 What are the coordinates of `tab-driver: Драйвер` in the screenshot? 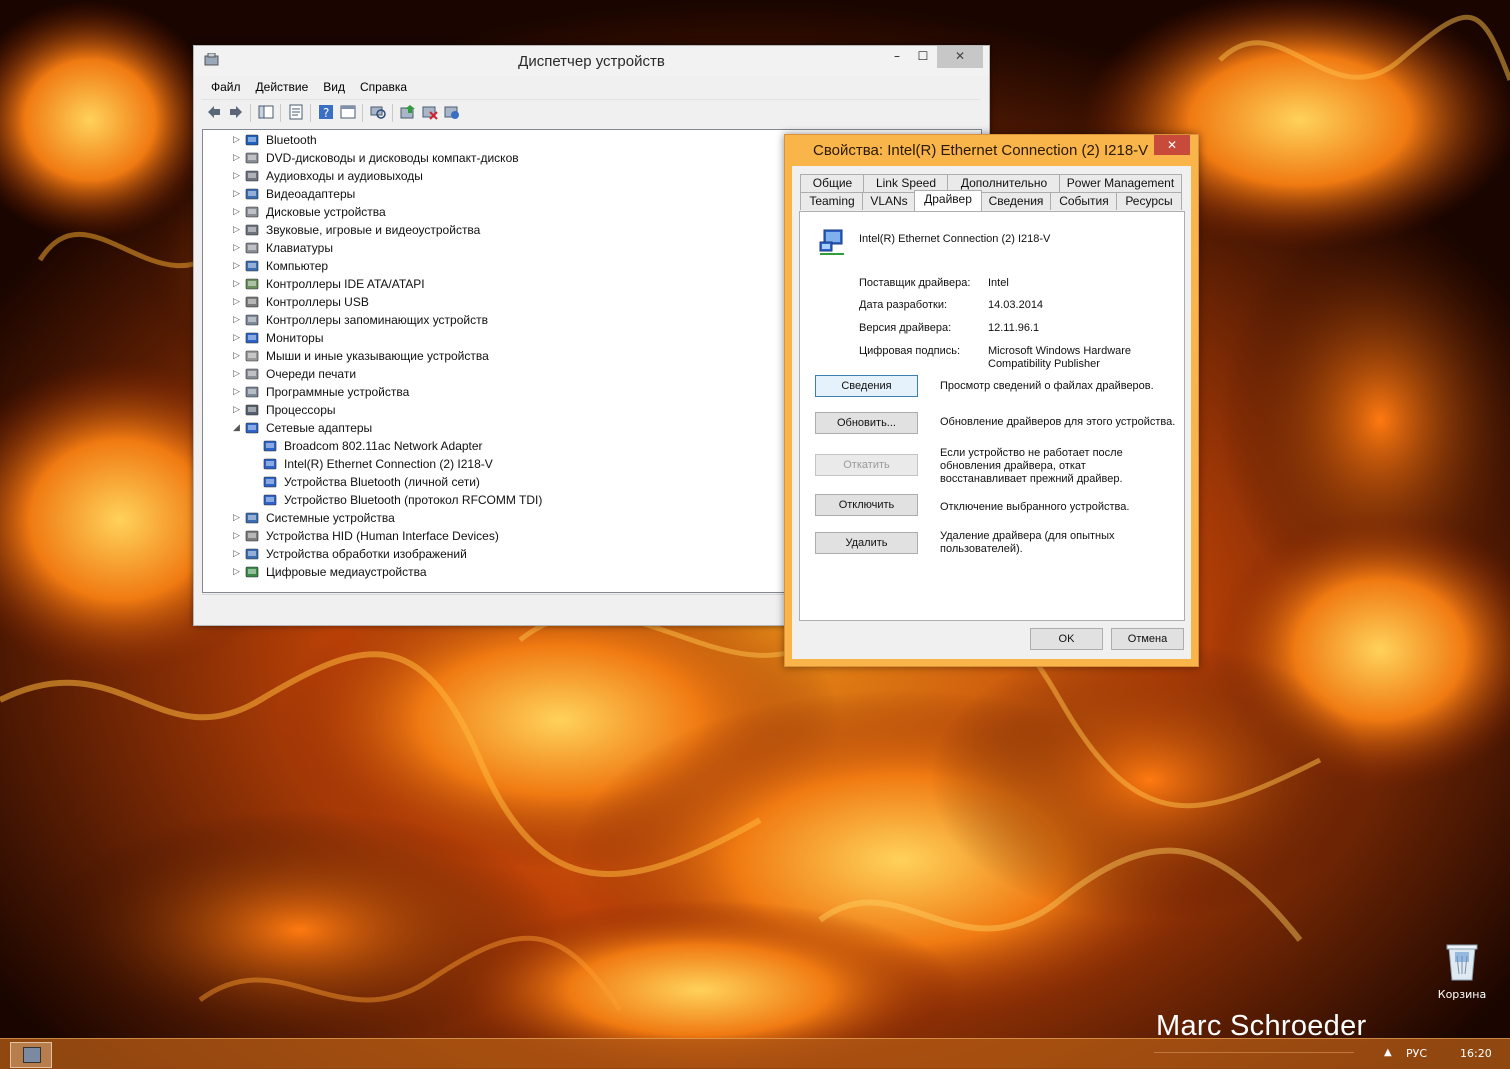 It's located at (948, 200).